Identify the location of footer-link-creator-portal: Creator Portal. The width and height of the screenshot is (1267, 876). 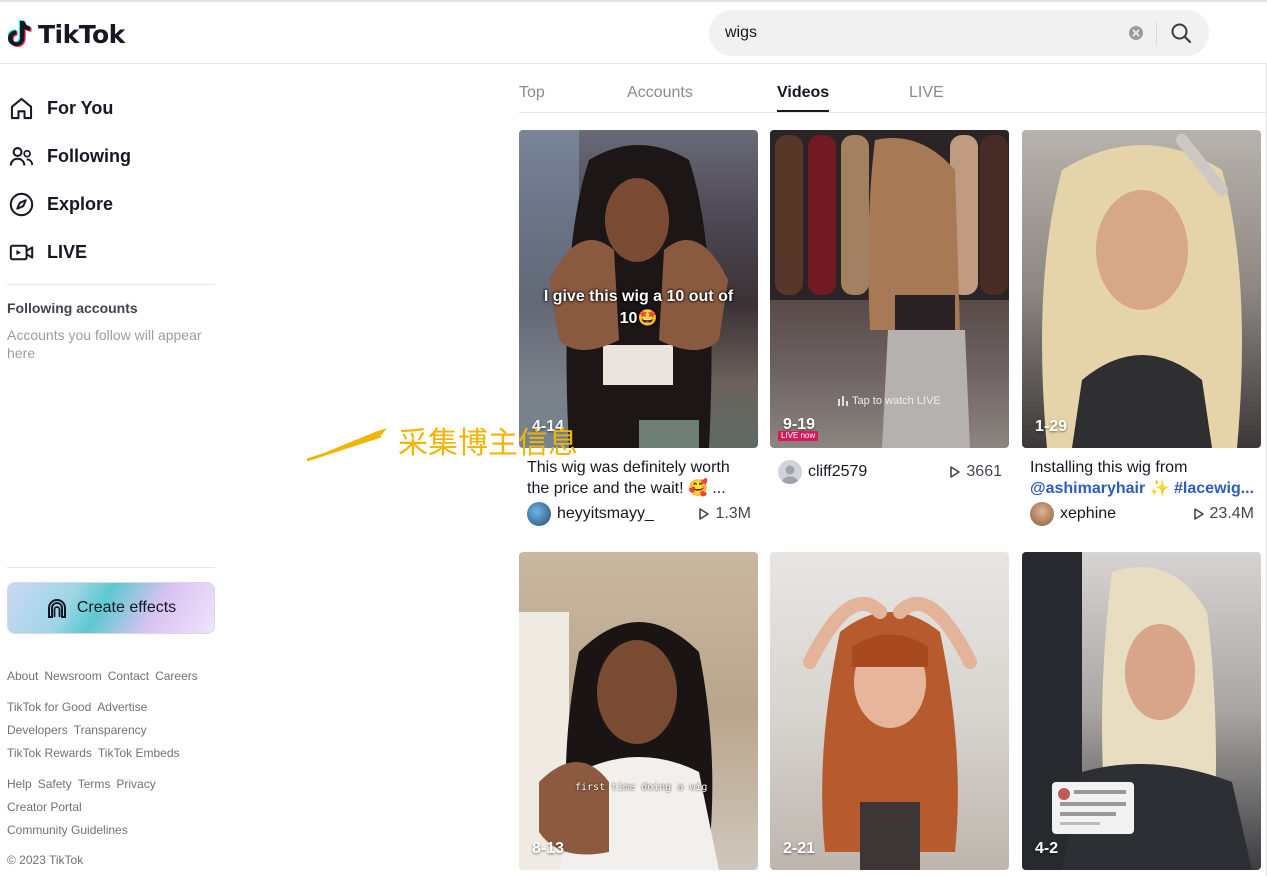
(44, 807).